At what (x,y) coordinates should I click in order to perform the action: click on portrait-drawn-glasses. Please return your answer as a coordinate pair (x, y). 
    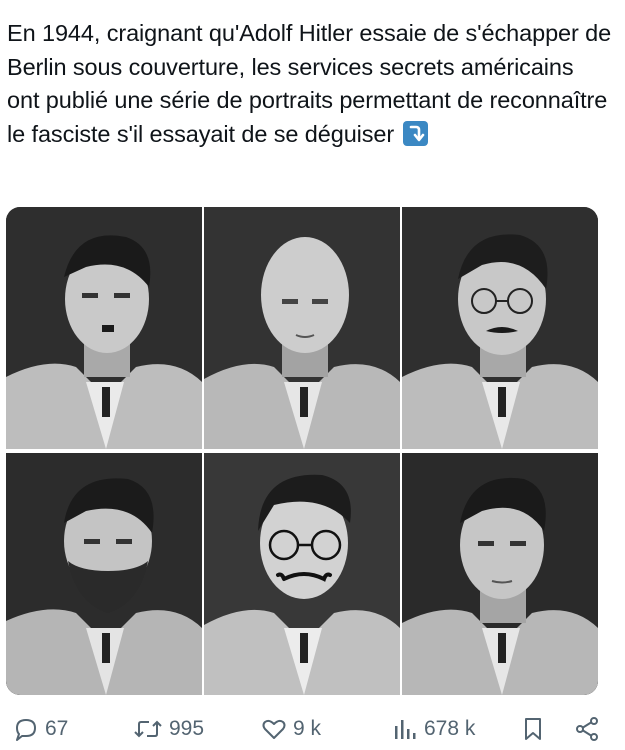
    Looking at the image, I should click on (302, 574).